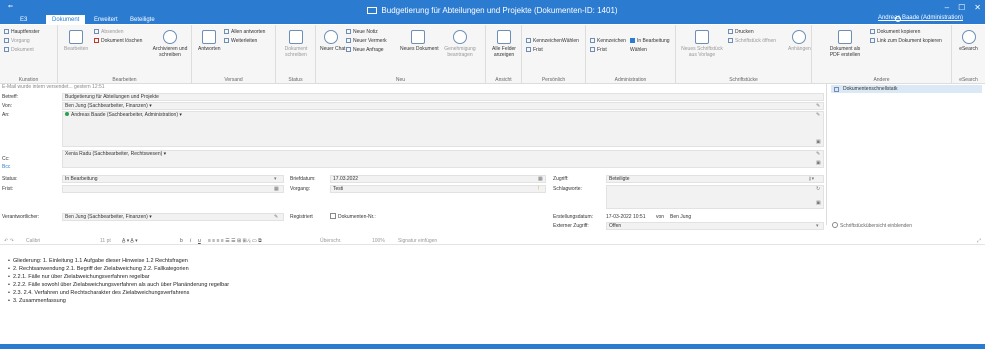 Image resolution: width=985 pixels, height=349 pixels. Describe the element at coordinates (173, 217) in the screenshot. I see `verantwortlicher-field: Ben Jung (Sachbearbeiter, Finanzen) ▾` at that location.